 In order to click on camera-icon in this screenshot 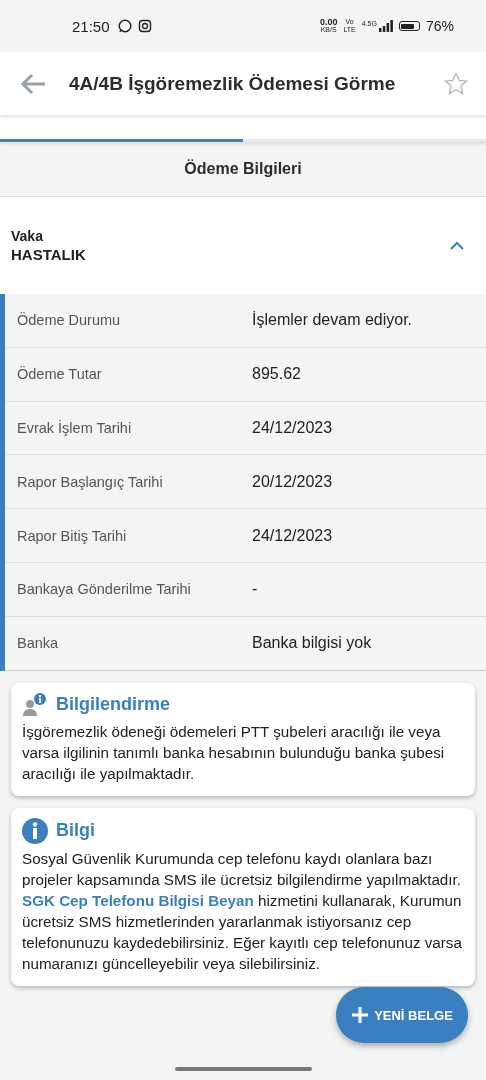, I will do `click(144, 26)`.